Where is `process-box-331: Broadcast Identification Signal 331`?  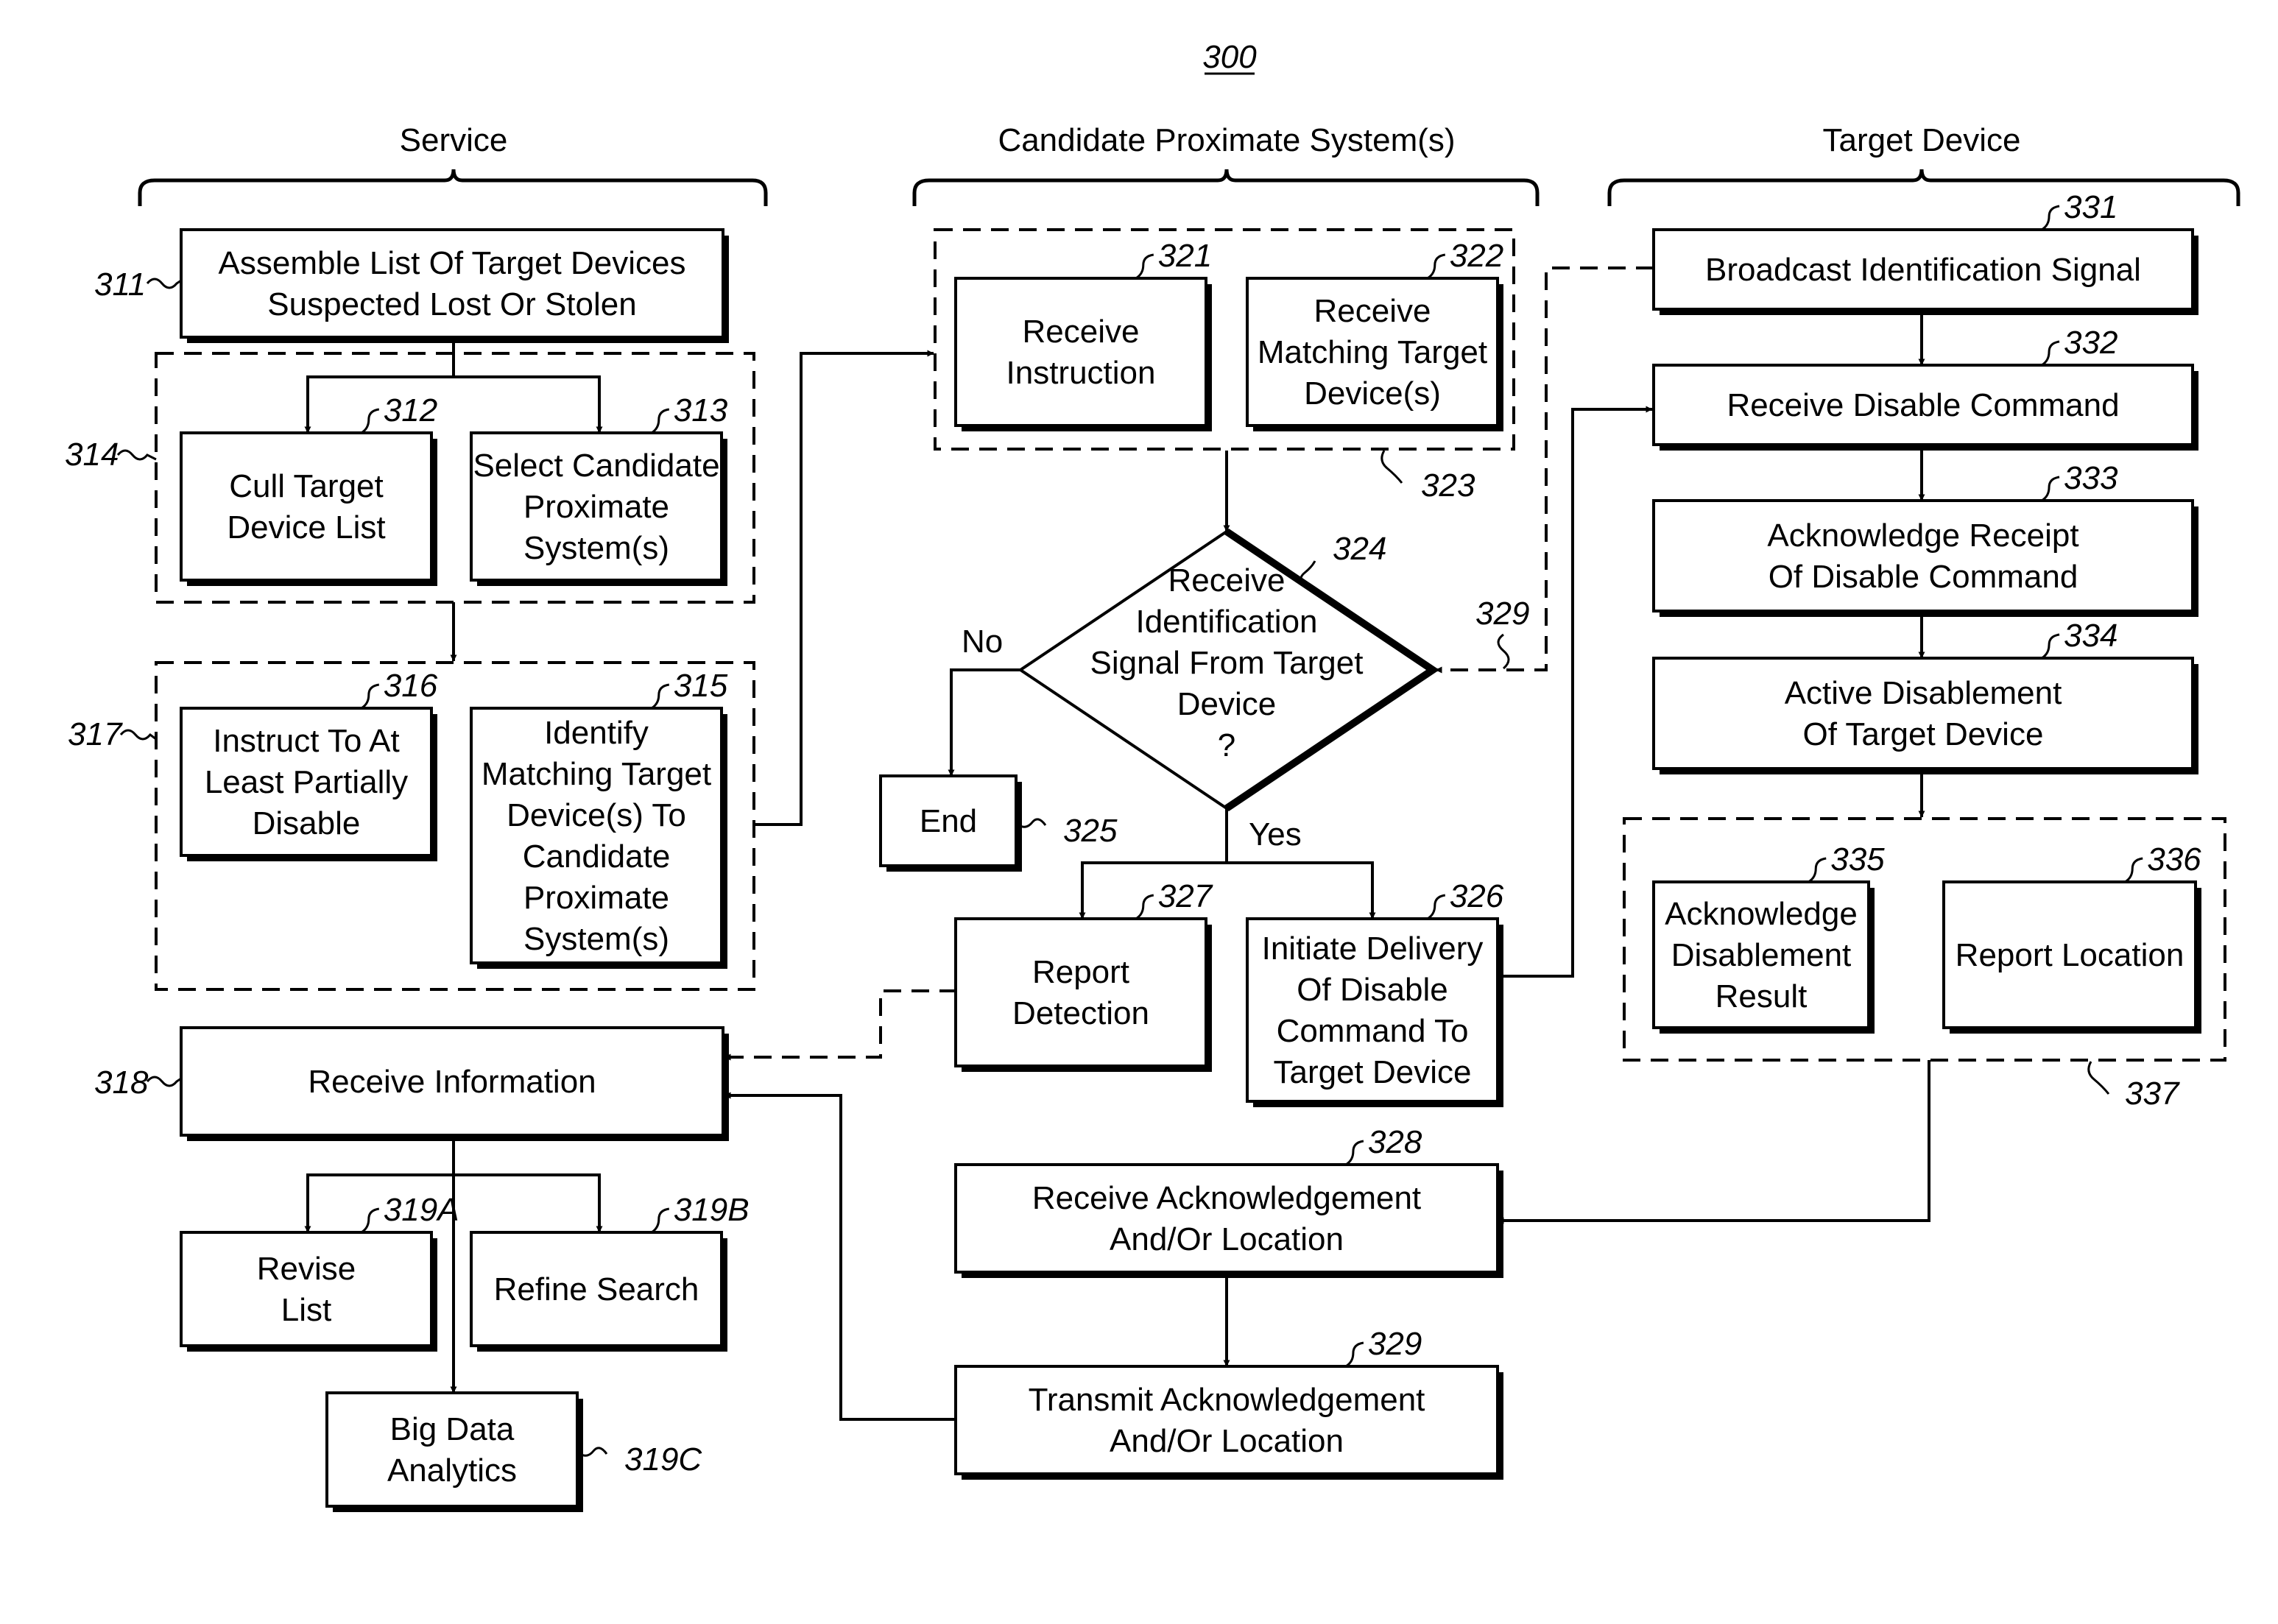
process-box-331: Broadcast Identification Signal 331 is located at coordinates (1925, 252).